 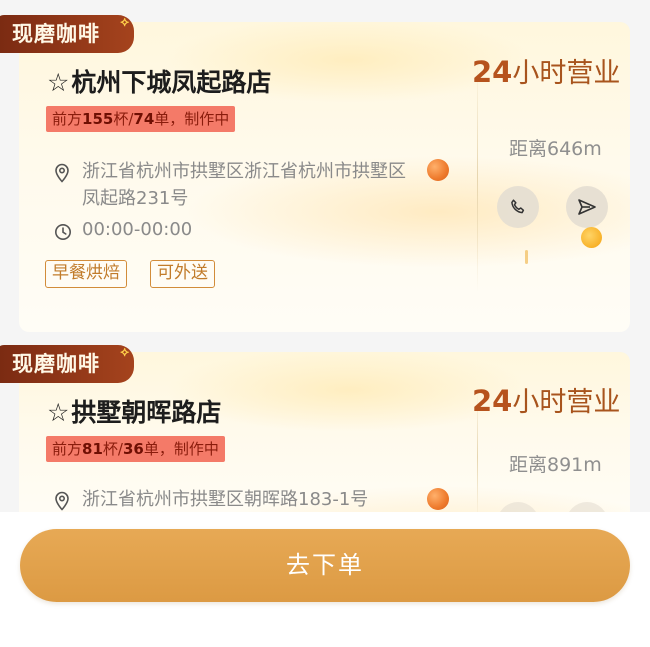 What do you see at coordinates (526, 257) in the screenshot?
I see `sparkle-decoration` at bounding box center [526, 257].